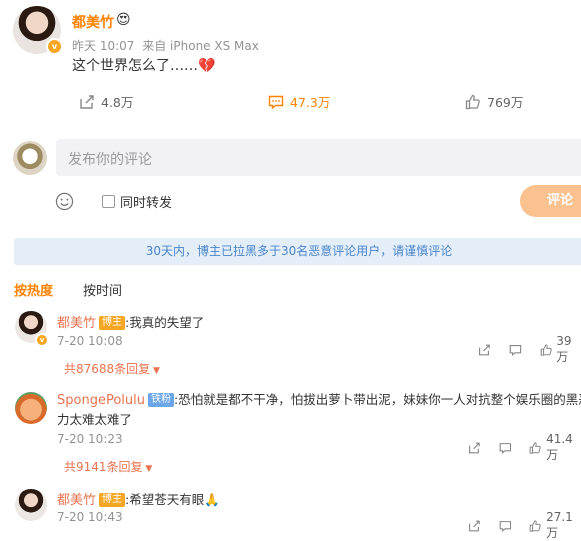 The height and width of the screenshot is (541, 581). Describe the element at coordinates (108, 466) in the screenshot. I see `view-replies-link: 共9141条回复 ▼` at that location.